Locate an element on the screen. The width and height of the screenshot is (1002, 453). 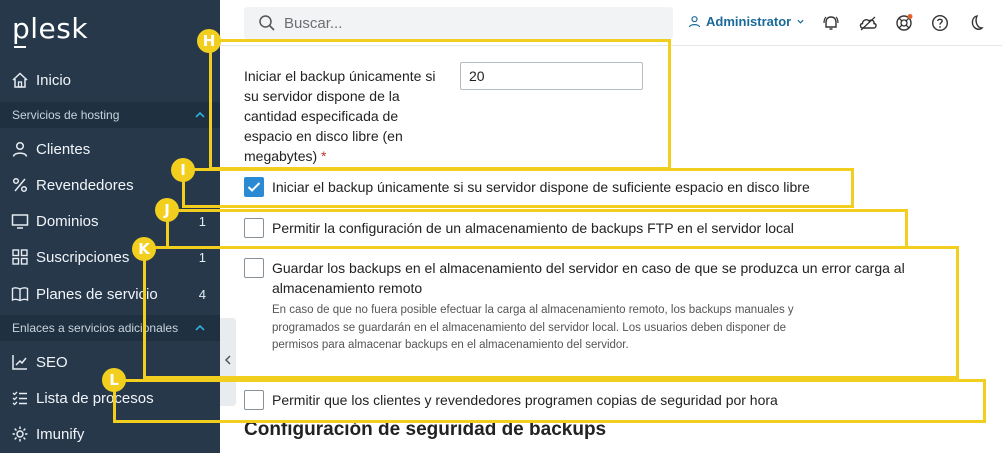
search-icon is located at coordinates (267, 23).